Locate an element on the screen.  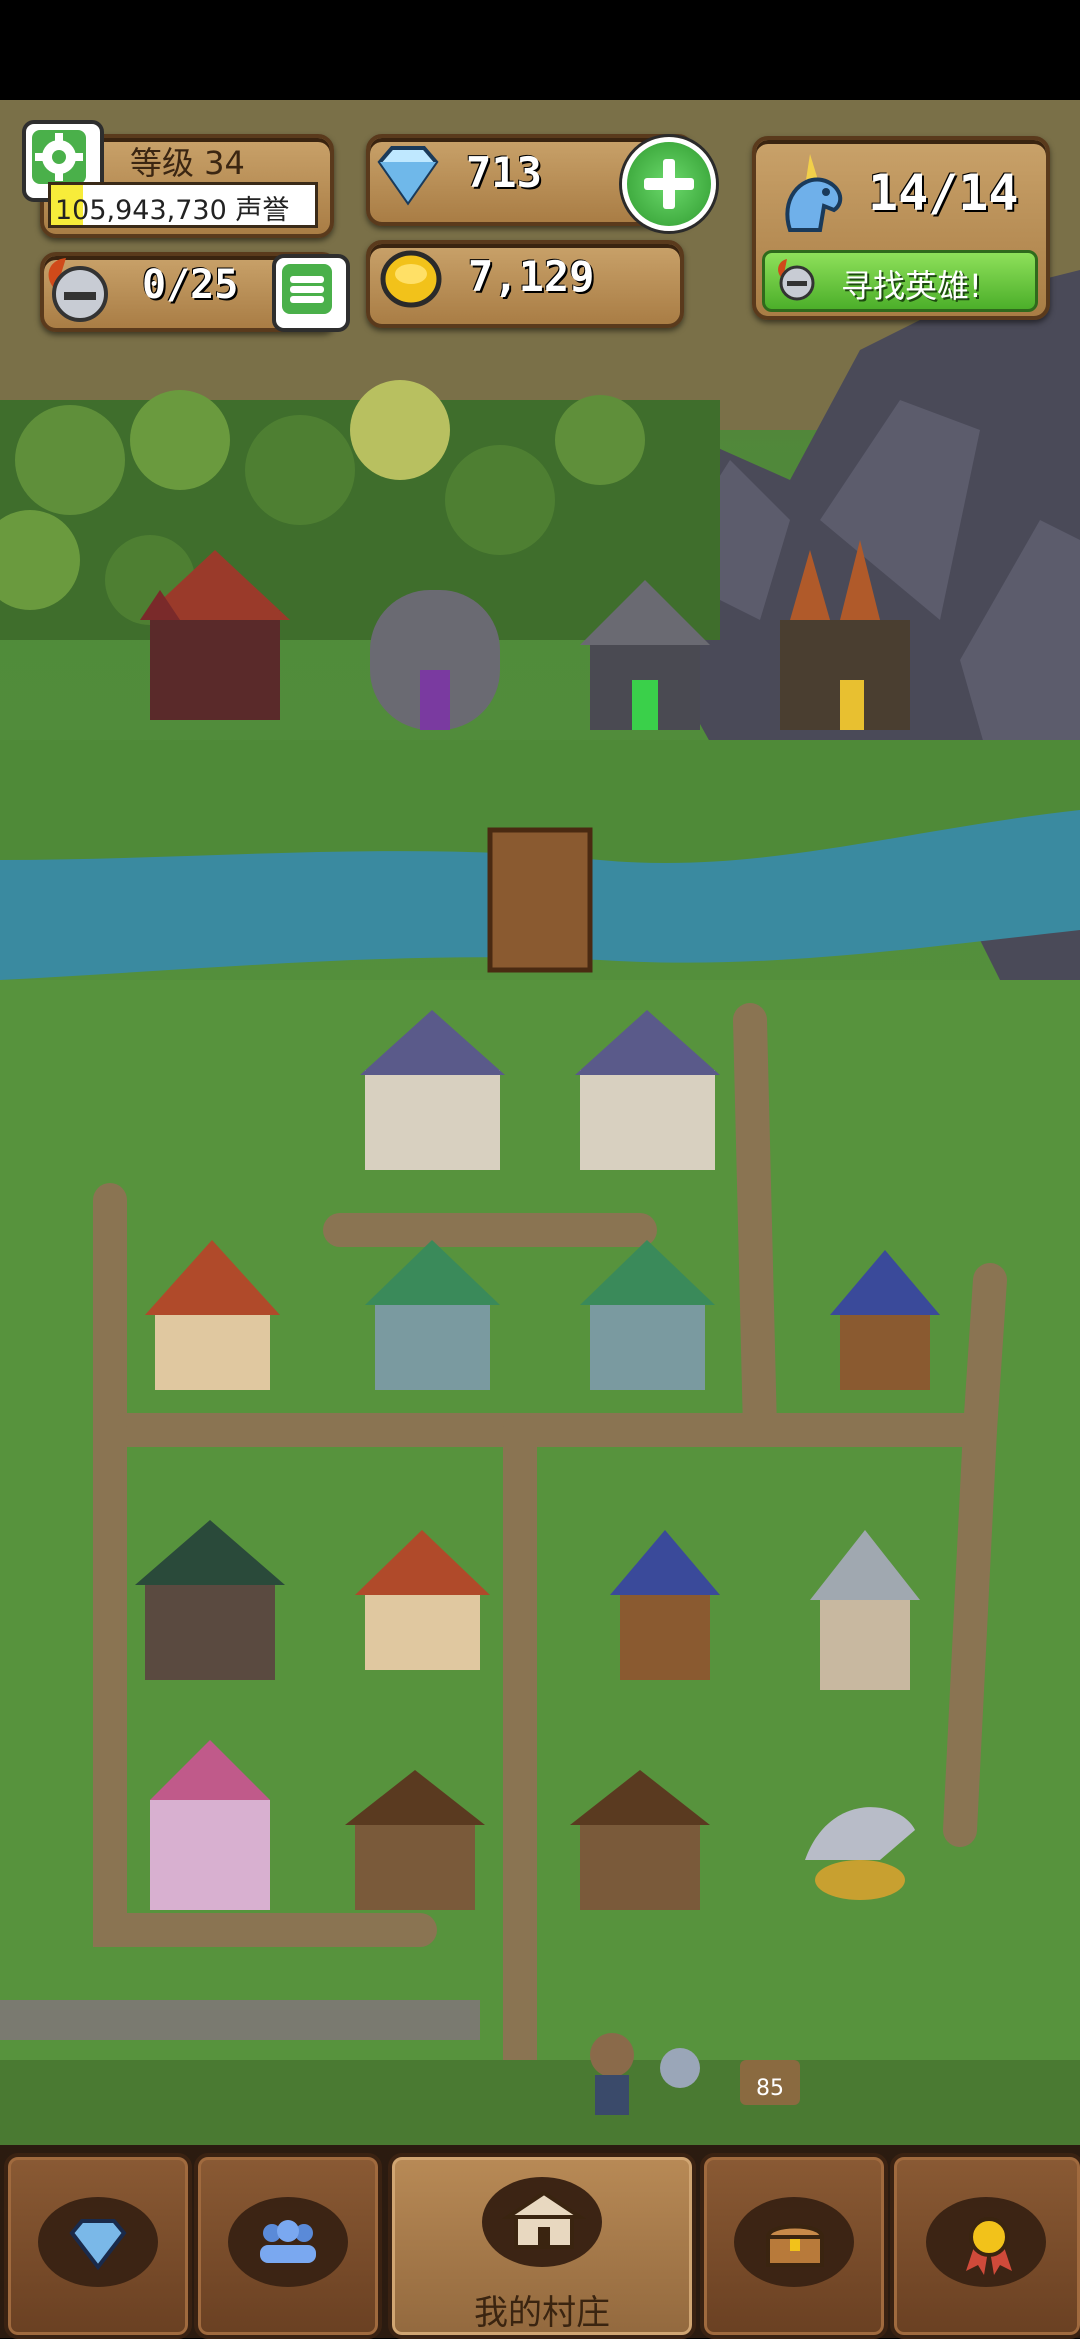
buy-gems-button is located at coordinates (669, 184).